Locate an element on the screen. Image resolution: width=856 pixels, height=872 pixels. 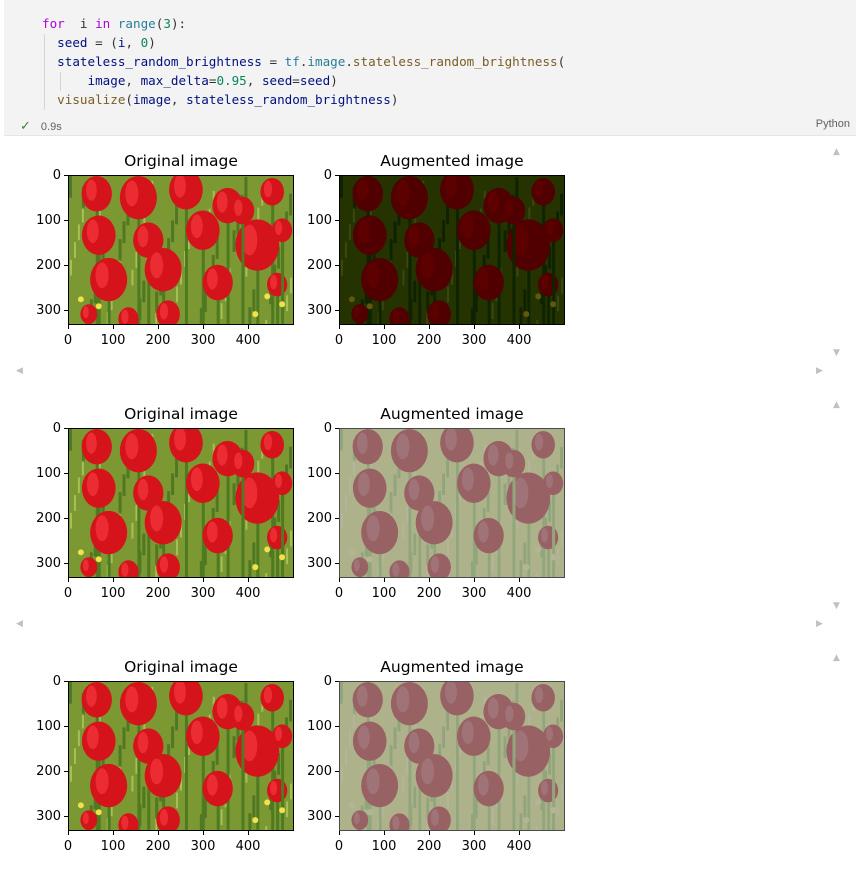
original-image is located at coordinates (181, 250).